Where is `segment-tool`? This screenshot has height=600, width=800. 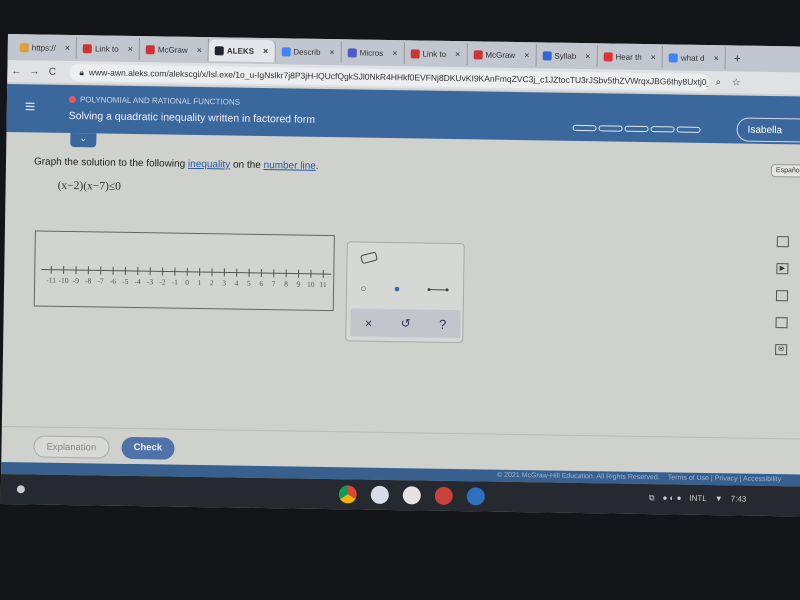 segment-tool is located at coordinates (438, 290).